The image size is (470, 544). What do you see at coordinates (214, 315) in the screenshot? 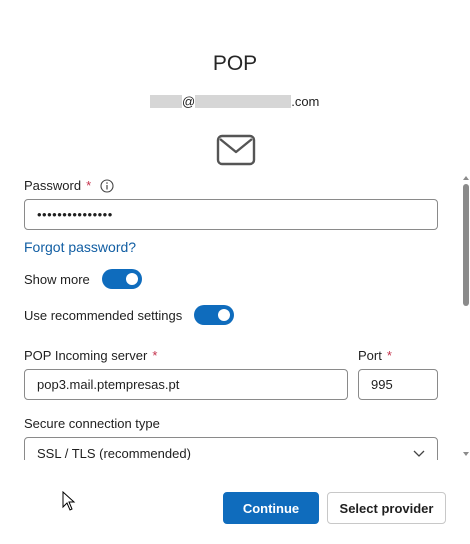
I see `recommended-settings-toggle` at bounding box center [214, 315].